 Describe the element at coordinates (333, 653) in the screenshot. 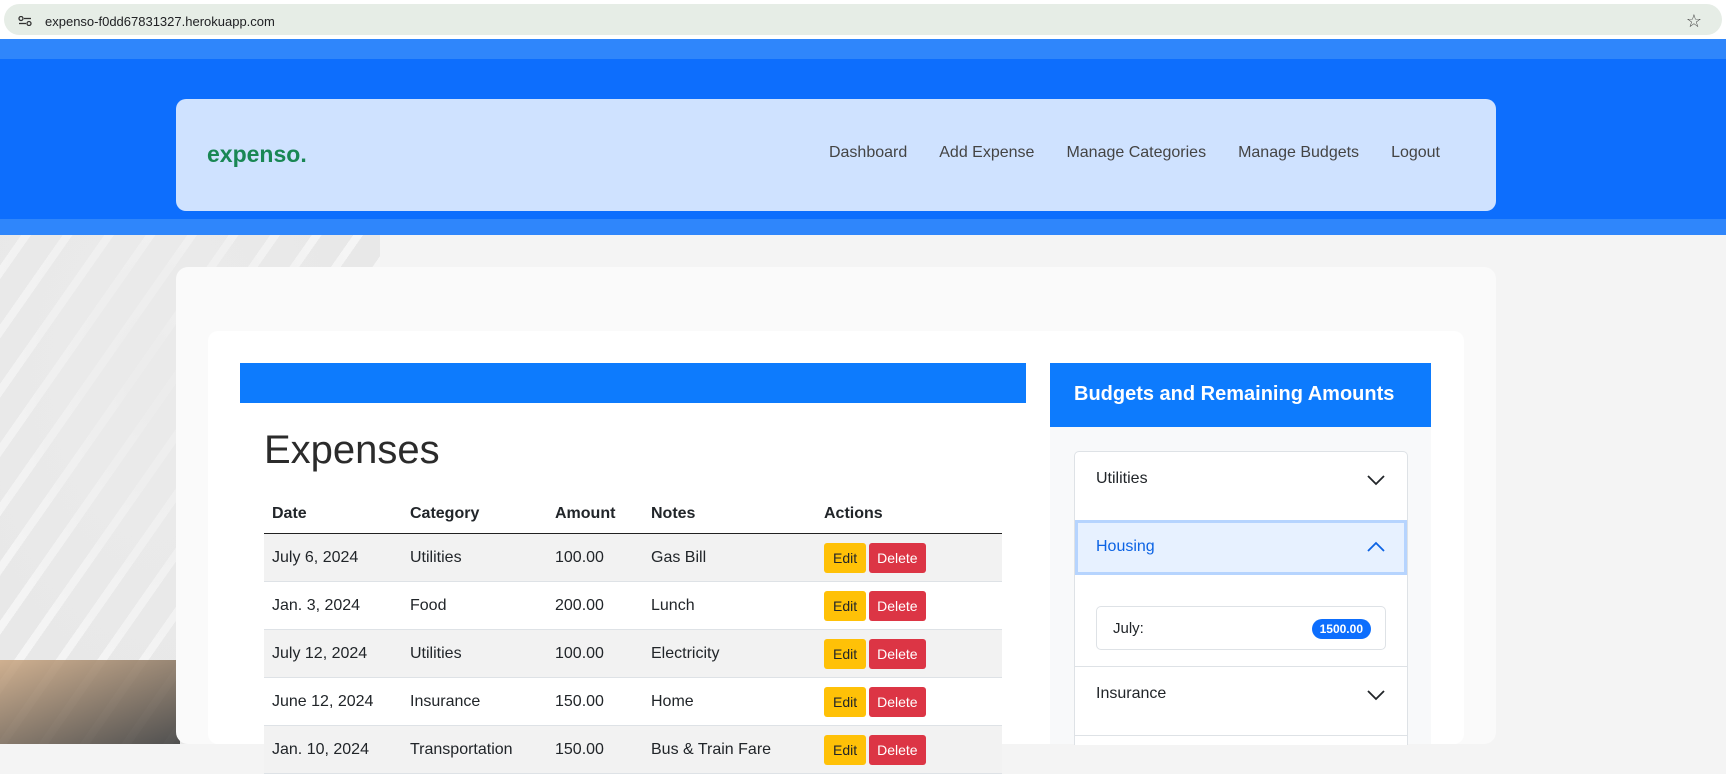

I see `cell-date: July 12, 2024` at that location.